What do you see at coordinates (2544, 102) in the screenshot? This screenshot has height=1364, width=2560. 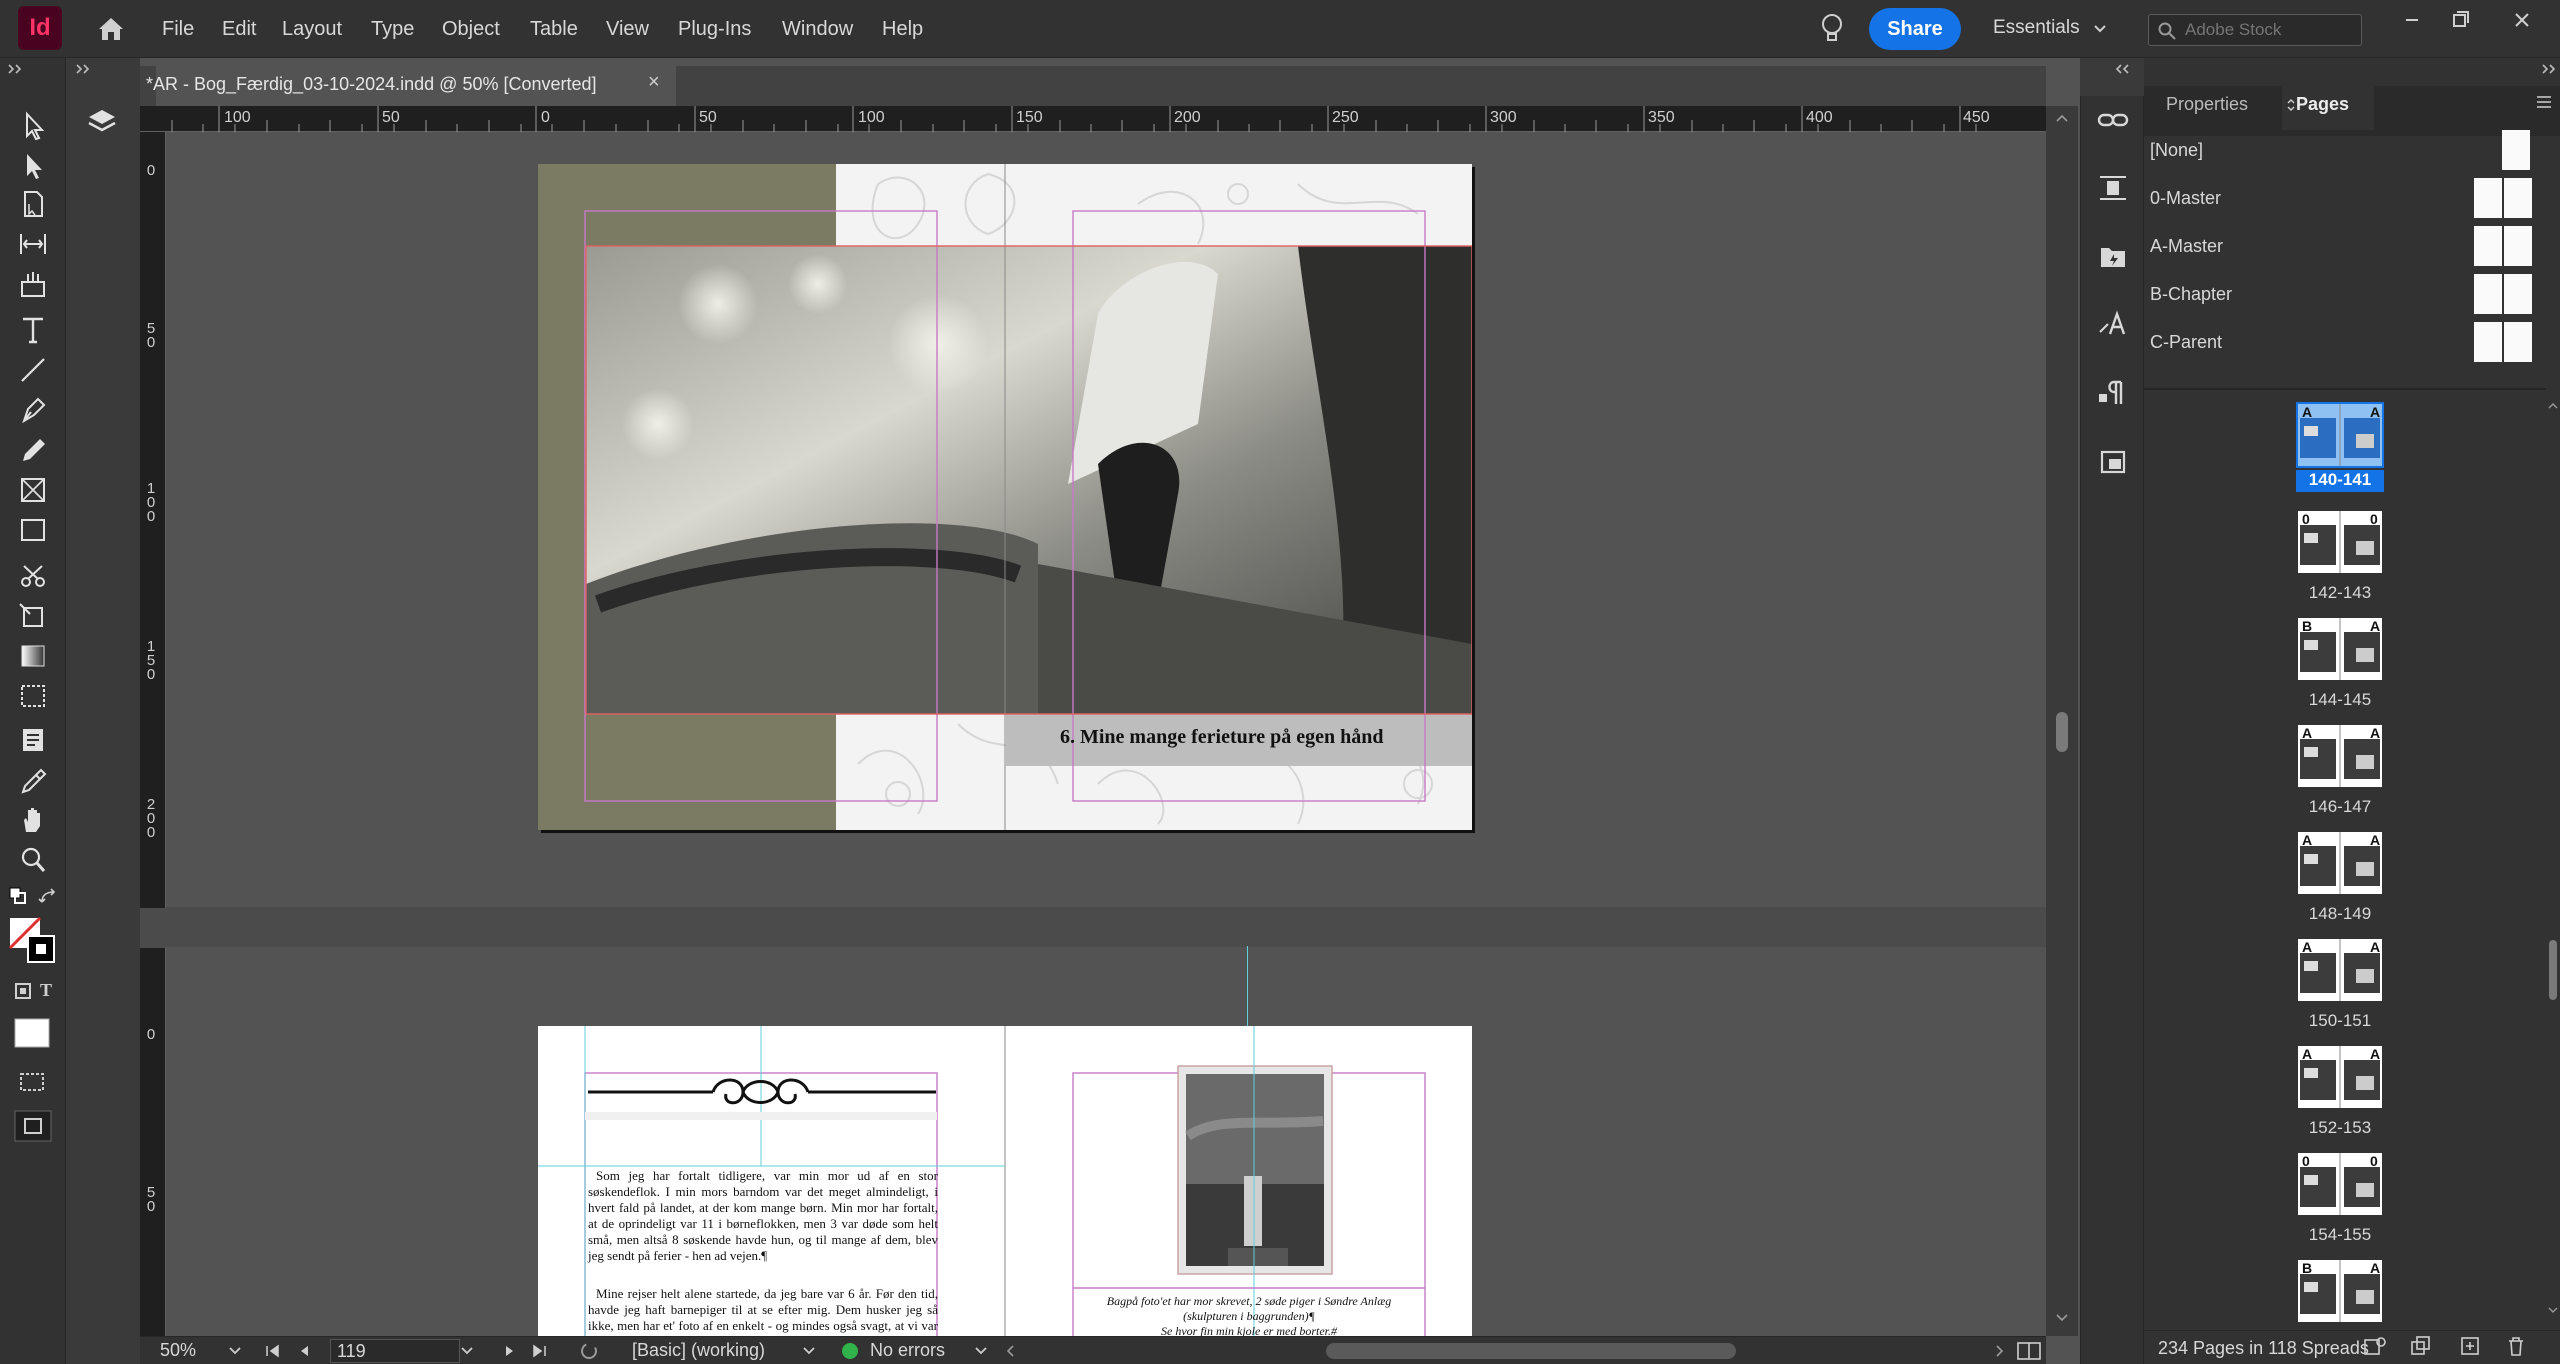 I see `panel-menu-icon` at bounding box center [2544, 102].